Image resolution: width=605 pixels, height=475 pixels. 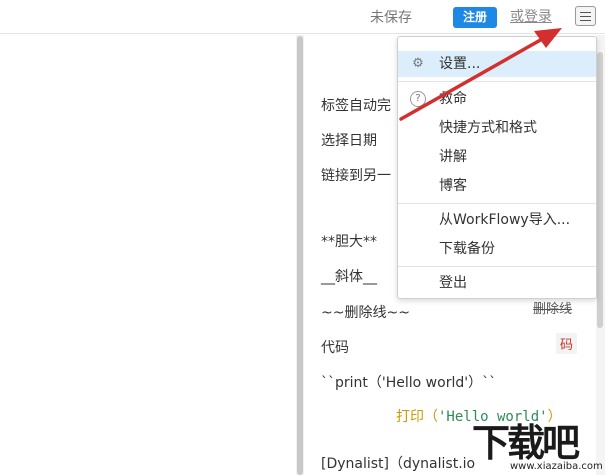 I want to click on menu-item-tutorial: 讲解, so click(x=497, y=157).